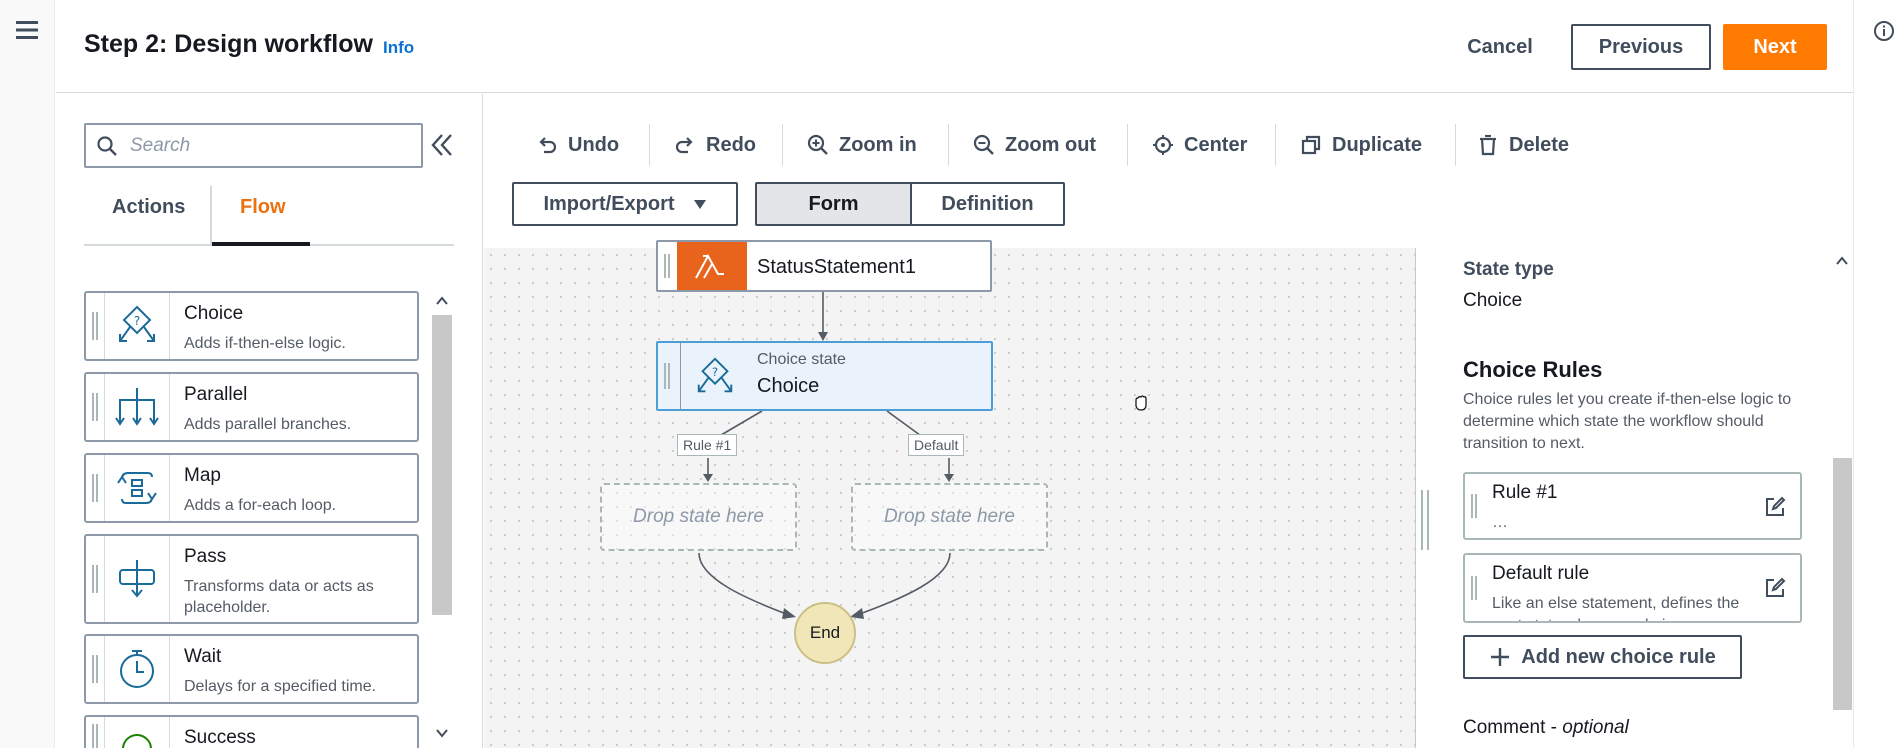  Describe the element at coordinates (442, 733) in the screenshot. I see `scroll-down-icon` at that location.